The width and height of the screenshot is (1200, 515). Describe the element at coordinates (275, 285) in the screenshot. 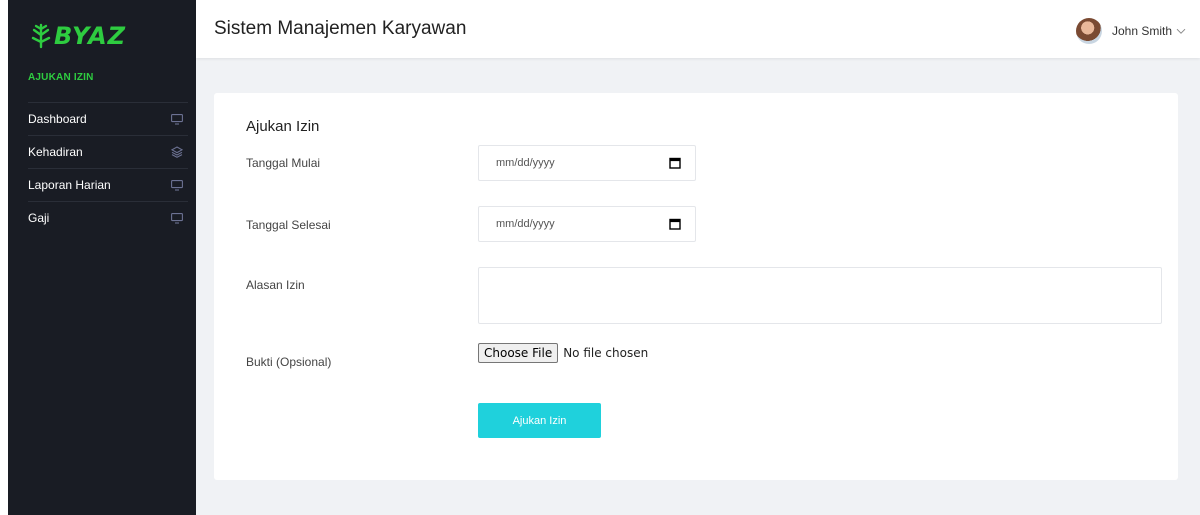

I see `reason-label: Alasan Izin` at that location.